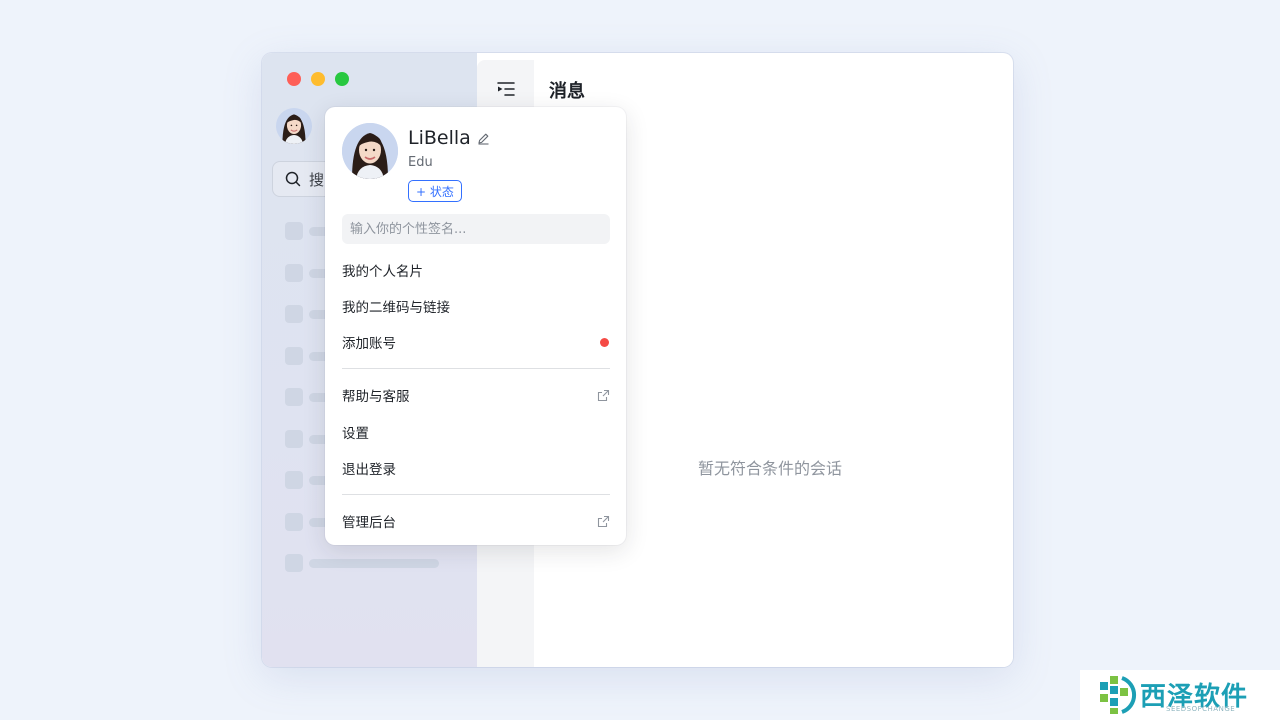  What do you see at coordinates (476, 521) in the screenshot?
I see `menu-item-admin-console: 管理后台` at bounding box center [476, 521].